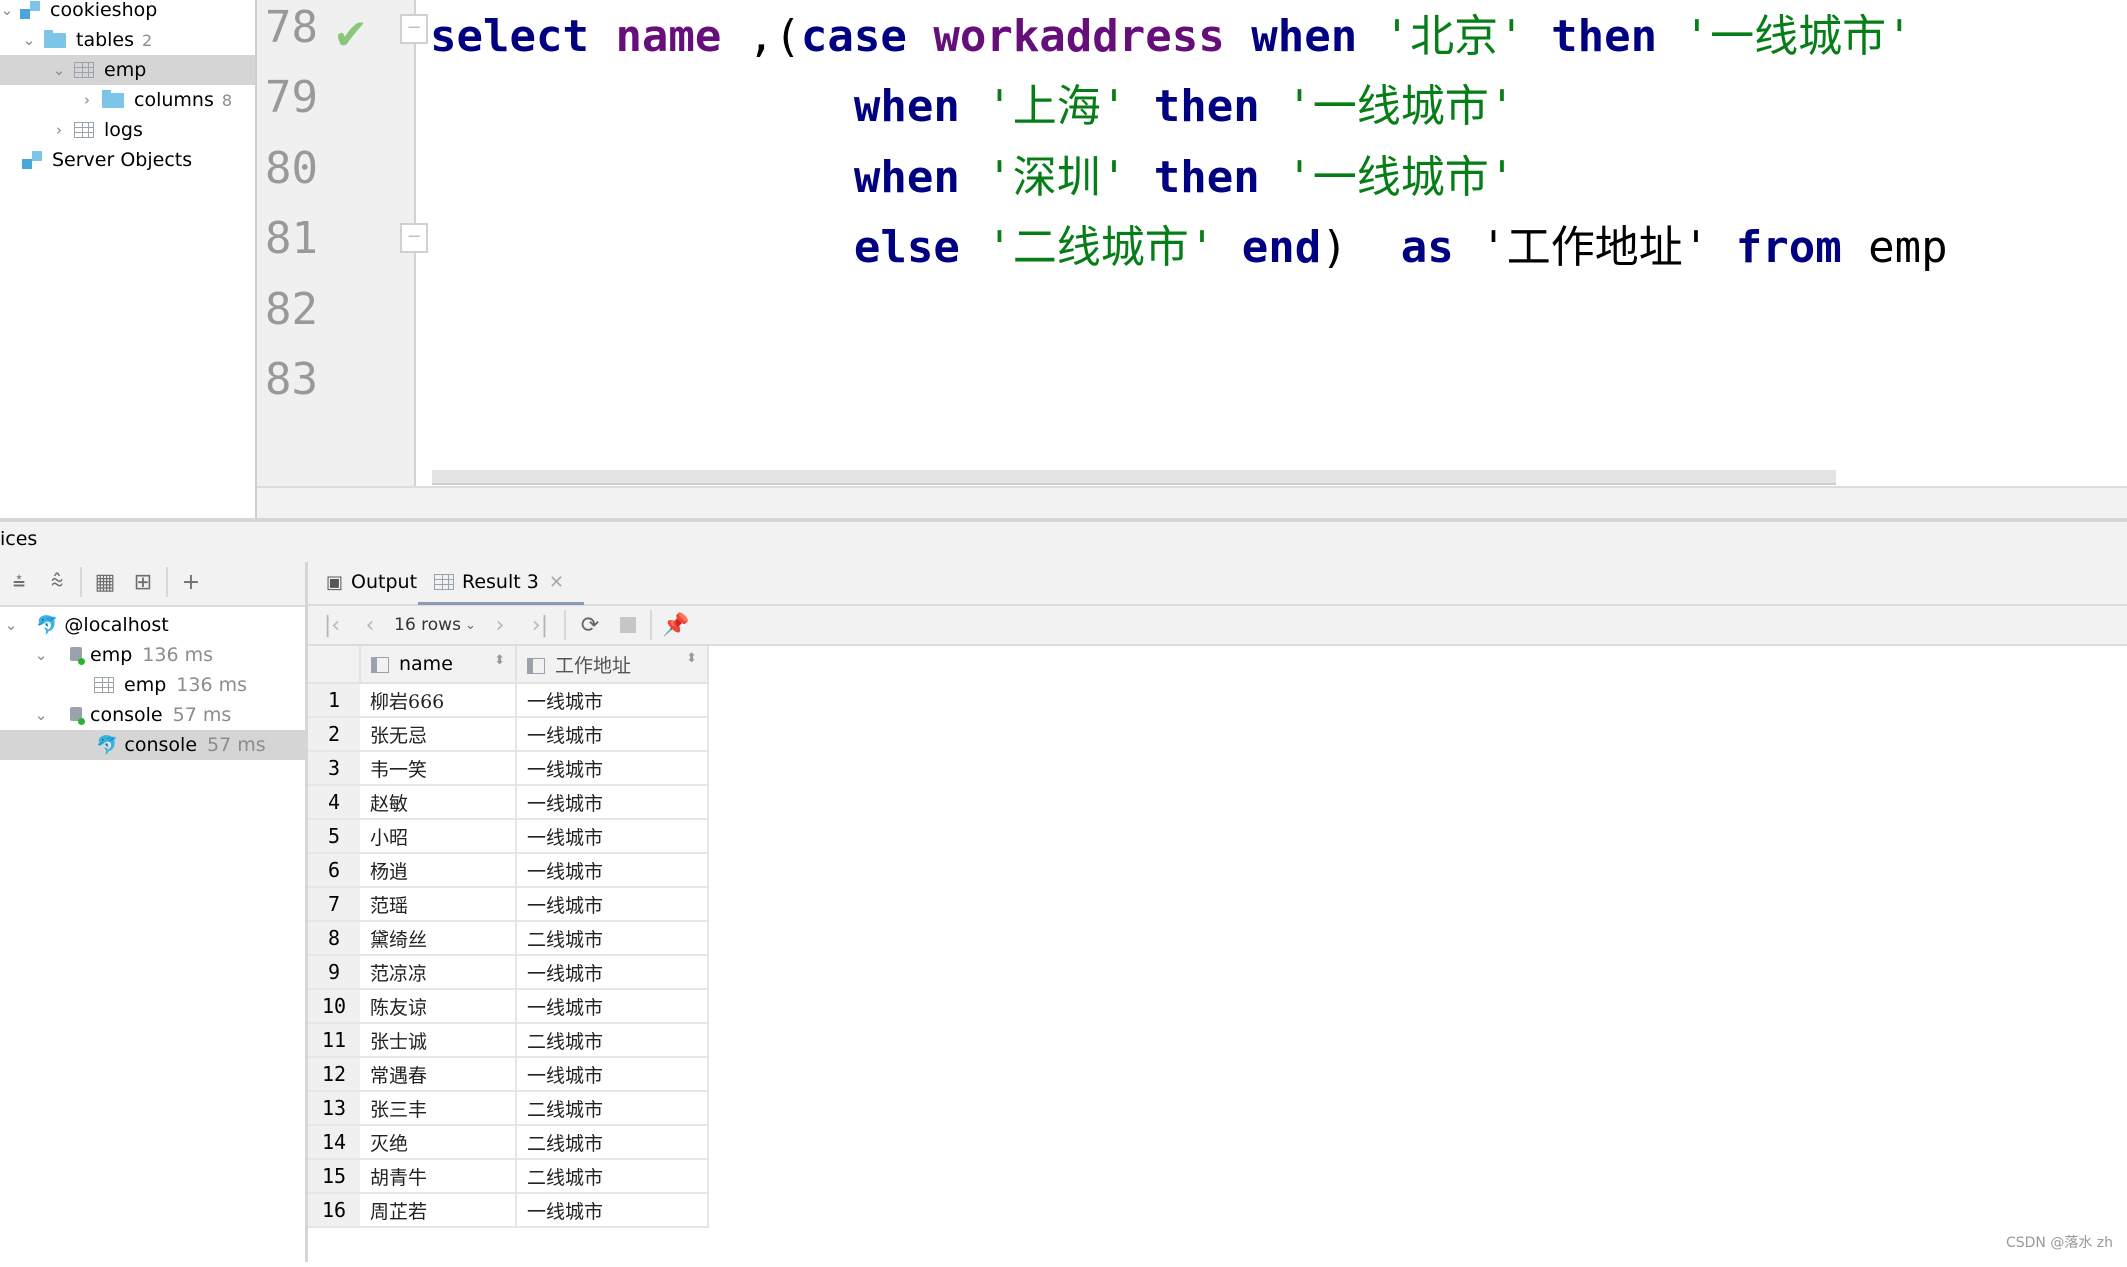 Image resolution: width=2127 pixels, height=1267 pixels. I want to click on table-row: 12 常遇春 一线城市, so click(508, 1074).